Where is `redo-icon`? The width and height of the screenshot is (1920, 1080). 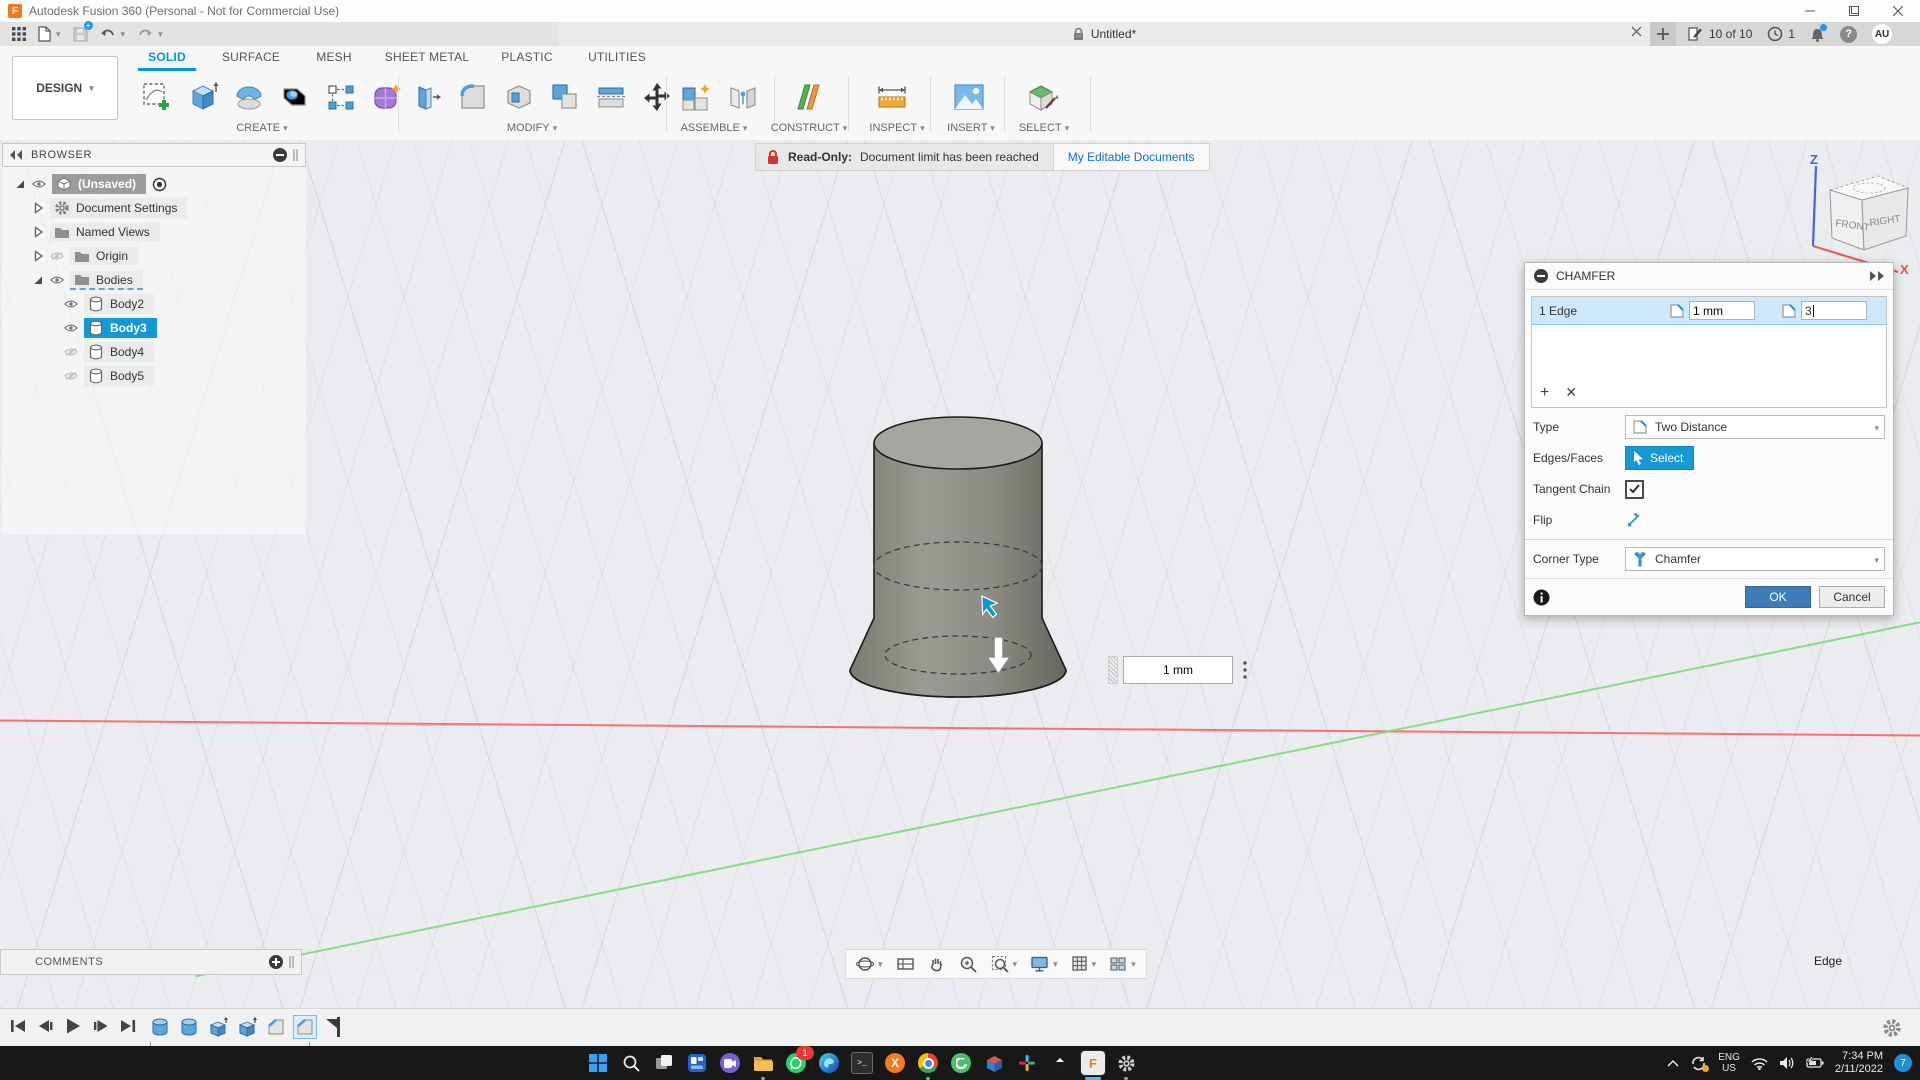 redo-icon is located at coordinates (150, 34).